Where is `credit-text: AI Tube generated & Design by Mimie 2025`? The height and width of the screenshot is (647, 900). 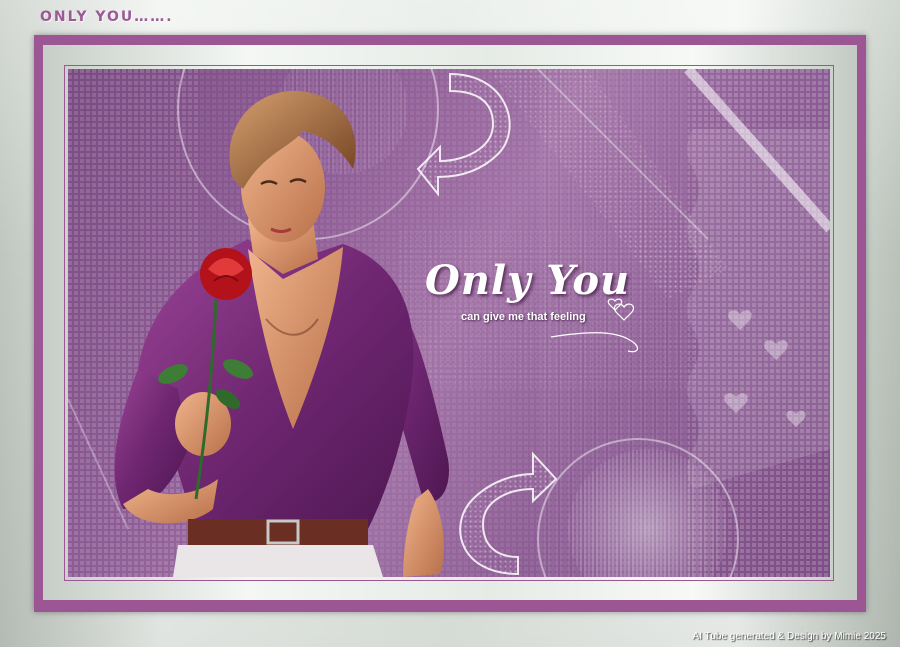
credit-text: AI Tube generated & Design by Mimie 2025 is located at coordinates (789, 636).